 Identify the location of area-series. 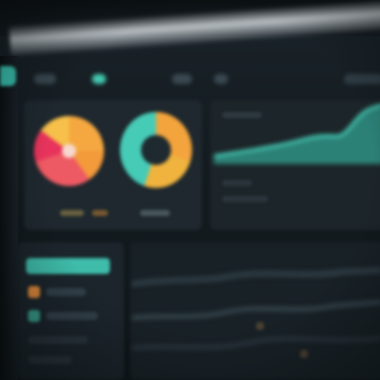
(297, 134).